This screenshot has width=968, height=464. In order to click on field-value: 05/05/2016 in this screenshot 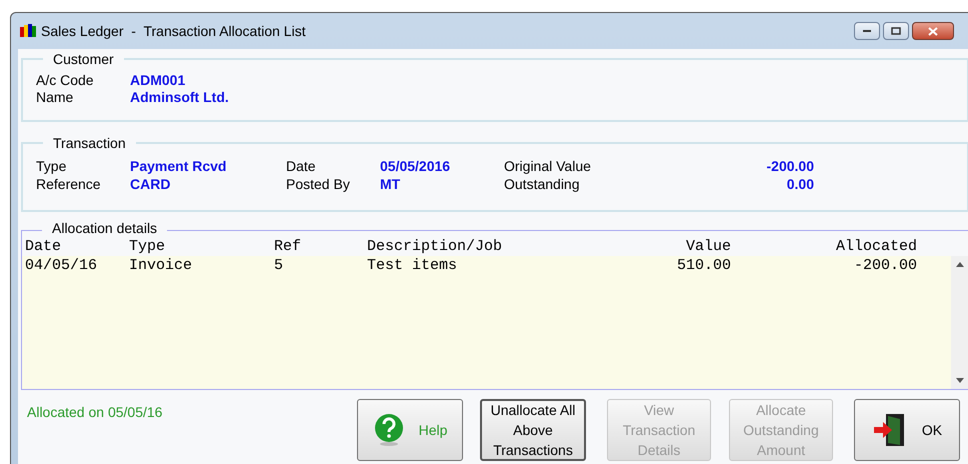, I will do `click(416, 166)`.